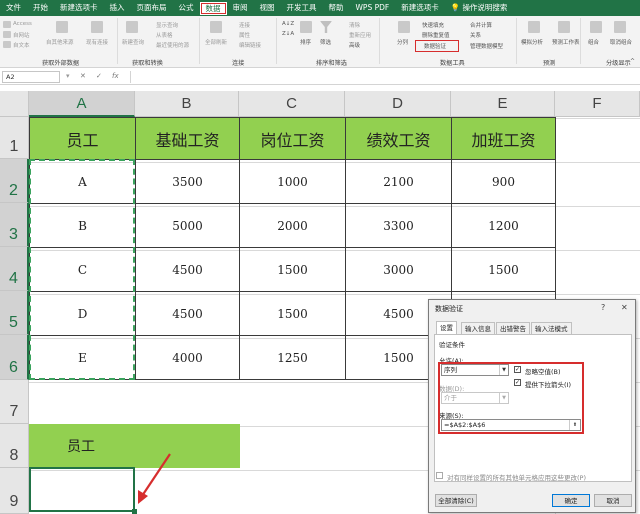 Image resolution: width=640 pixels, height=514 pixels. I want to click on ribbon-collapse-icon: ^, so click(632, 61).